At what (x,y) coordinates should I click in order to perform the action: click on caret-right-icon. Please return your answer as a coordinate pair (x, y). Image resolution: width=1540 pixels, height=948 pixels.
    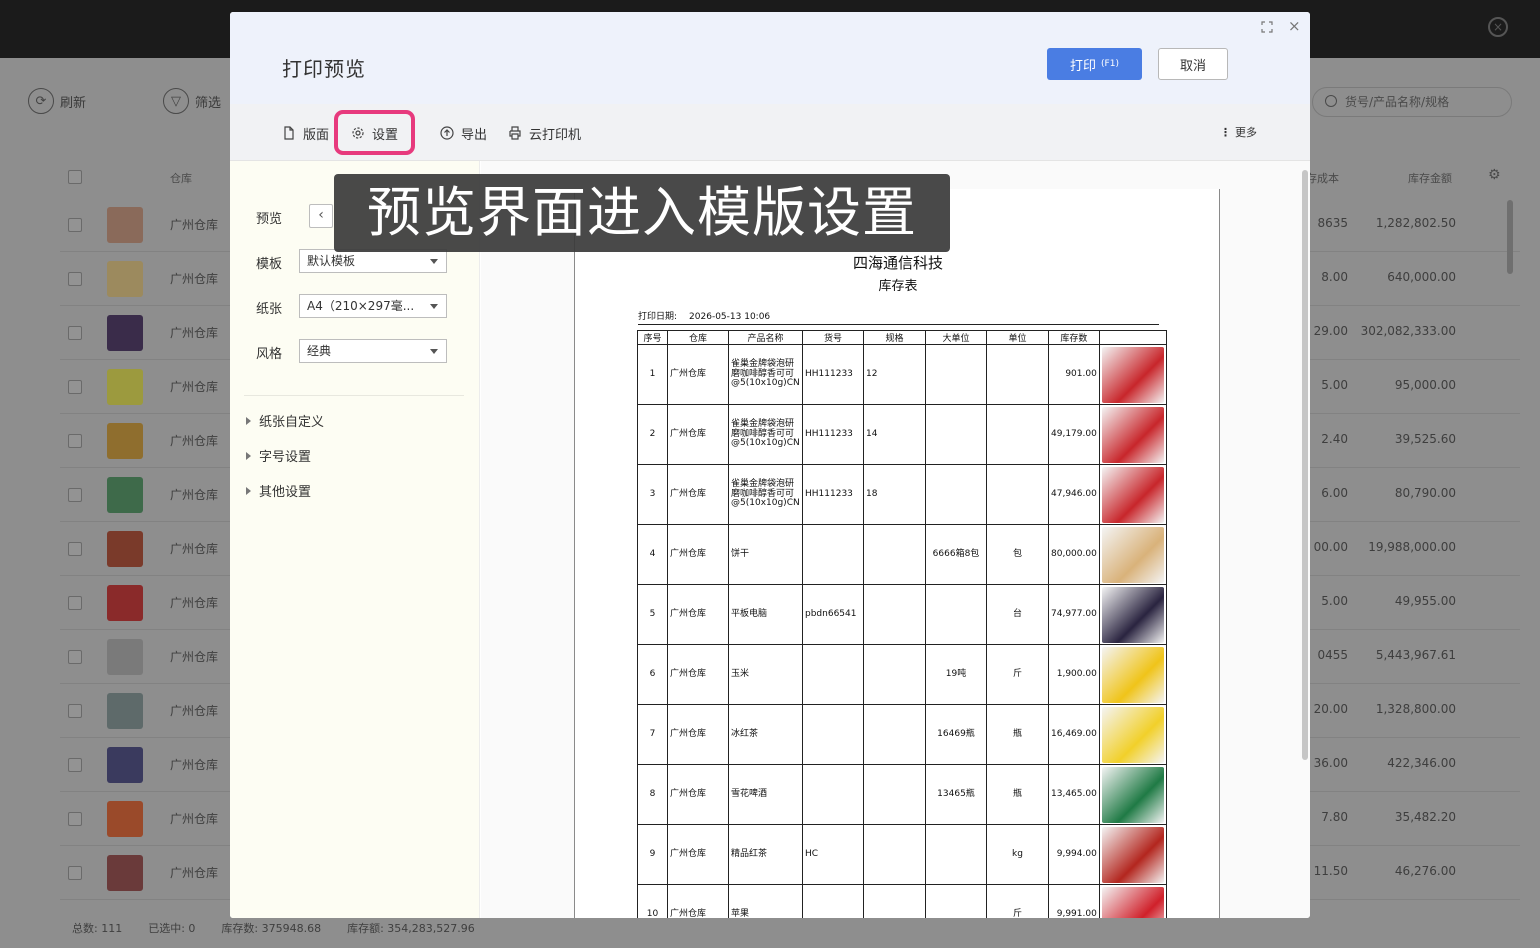
    Looking at the image, I should click on (248, 455).